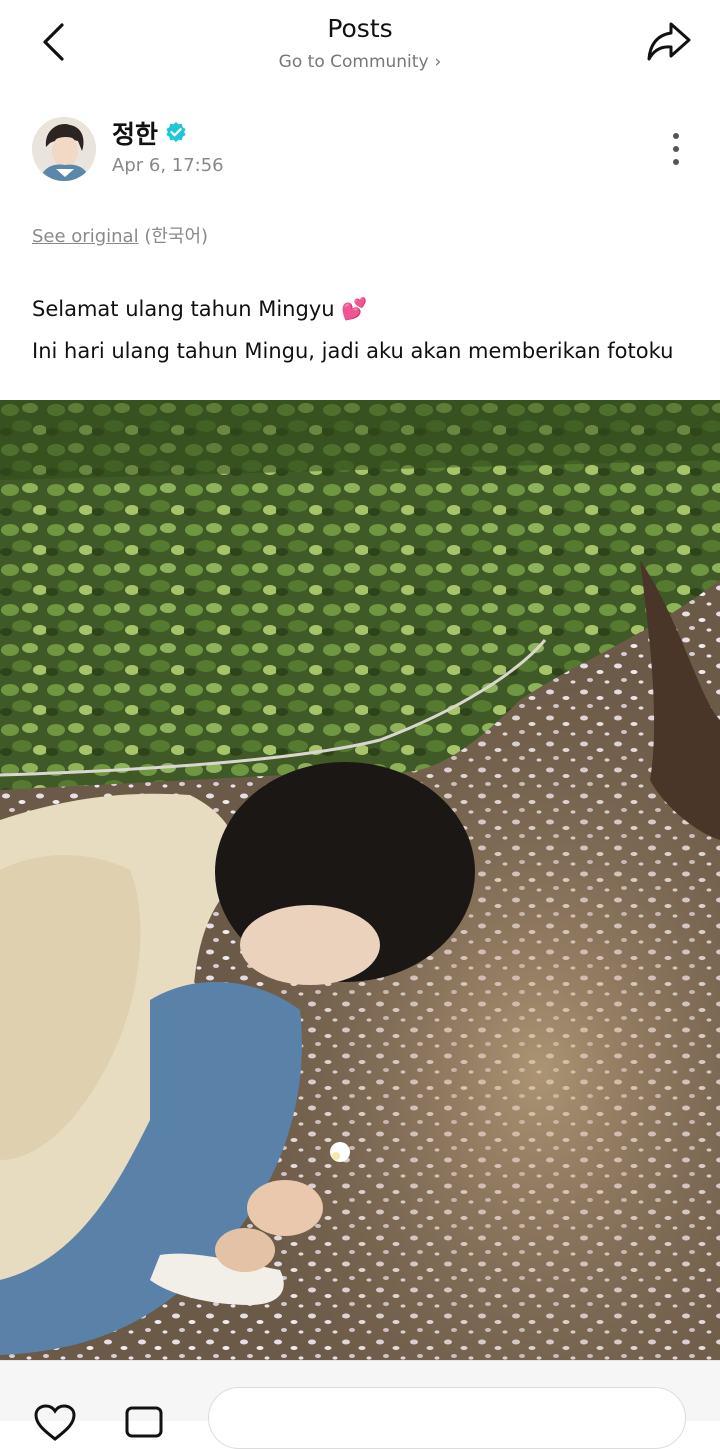  I want to click on go-to-community-link: Go to Community ›, so click(360, 62).